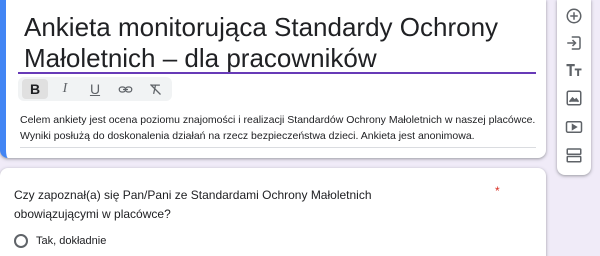  I want to click on format-toolbar: B I U, so click(95, 89).